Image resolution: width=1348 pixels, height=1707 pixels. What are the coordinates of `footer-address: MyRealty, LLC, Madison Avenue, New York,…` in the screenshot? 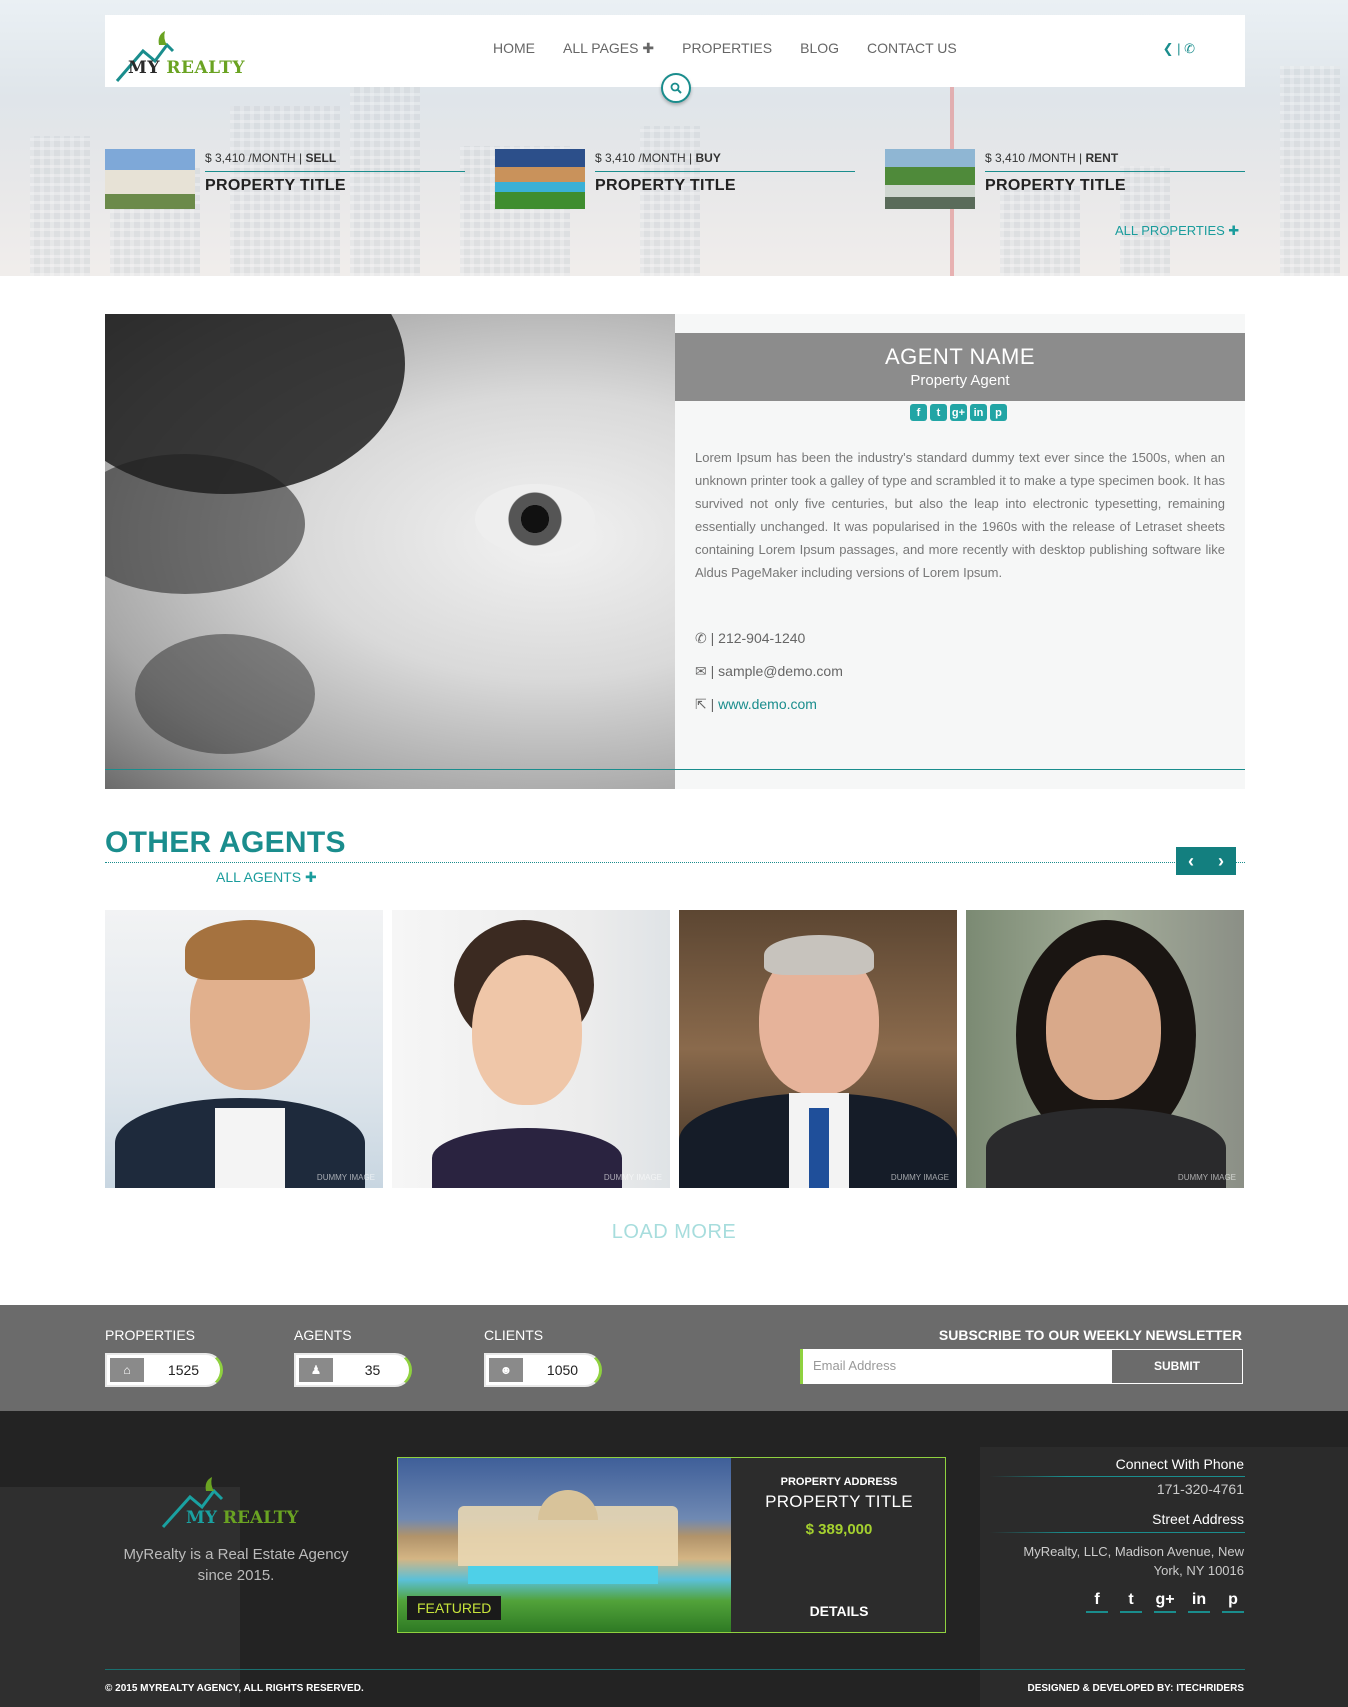 It's located at (1133, 1561).